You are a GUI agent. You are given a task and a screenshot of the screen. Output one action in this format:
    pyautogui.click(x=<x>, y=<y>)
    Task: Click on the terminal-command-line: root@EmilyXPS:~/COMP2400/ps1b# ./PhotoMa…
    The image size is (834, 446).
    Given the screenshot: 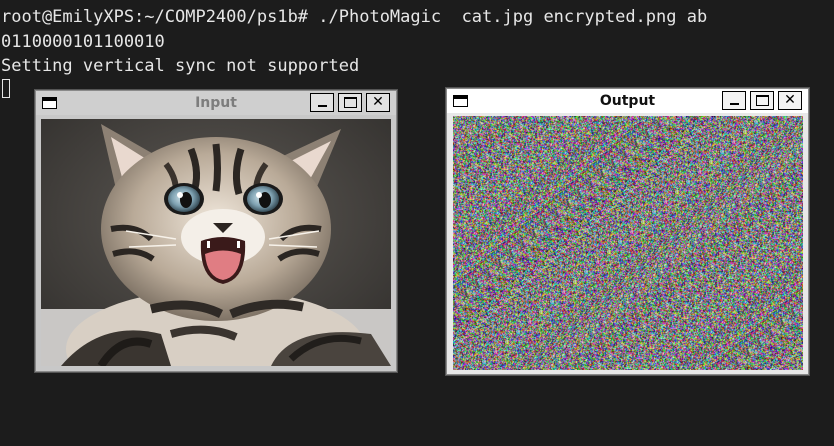 What is the action you would take?
    pyautogui.click(x=354, y=17)
    